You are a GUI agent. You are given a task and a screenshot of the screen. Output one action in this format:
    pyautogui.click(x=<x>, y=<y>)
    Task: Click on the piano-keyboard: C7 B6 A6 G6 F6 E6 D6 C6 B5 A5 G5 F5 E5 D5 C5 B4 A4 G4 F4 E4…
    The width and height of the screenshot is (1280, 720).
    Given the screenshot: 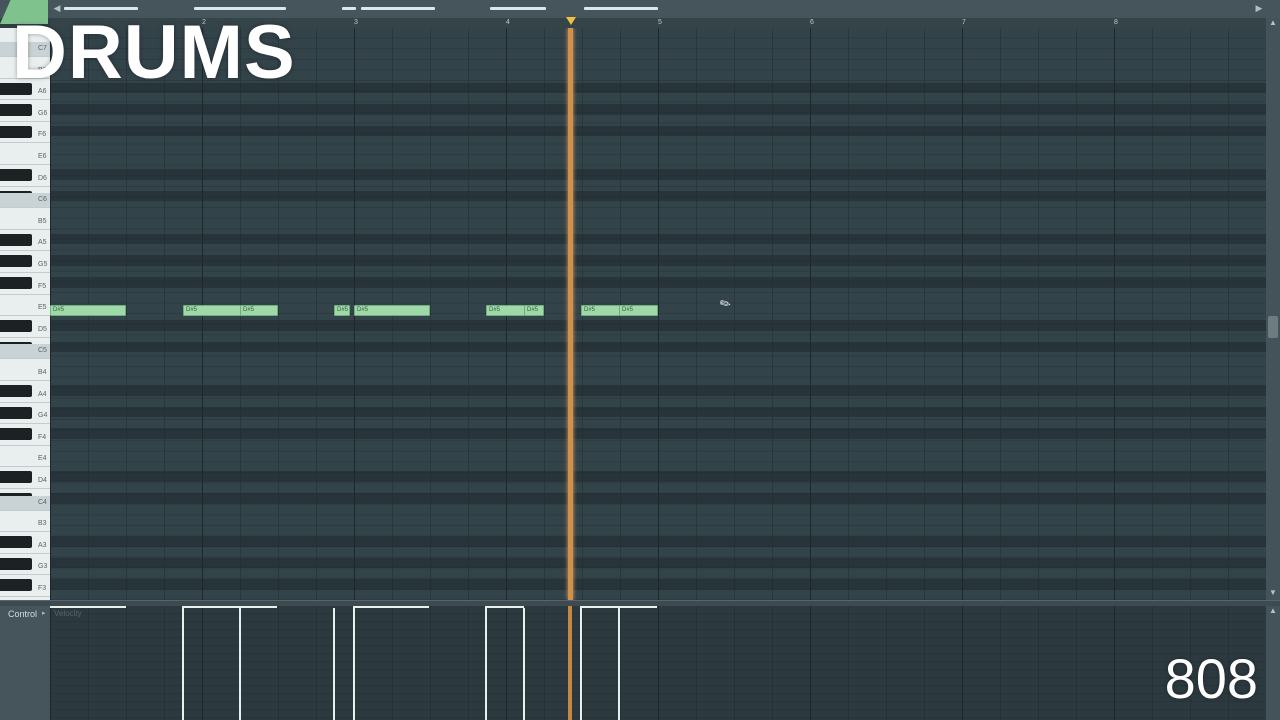 What is the action you would take?
    pyautogui.click(x=25, y=314)
    